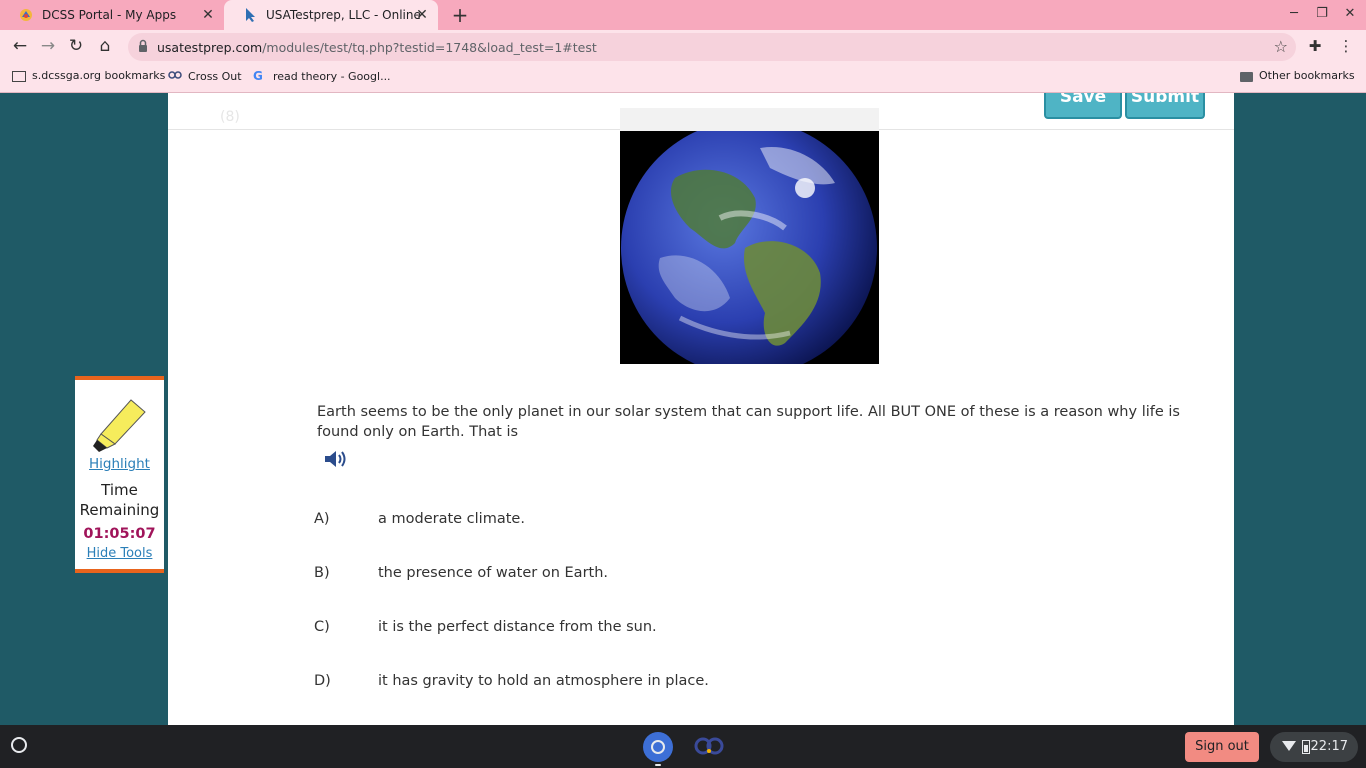 This screenshot has width=1366, height=768. I want to click on other-bookmarks-label: Other bookmarks, so click(1307, 75).